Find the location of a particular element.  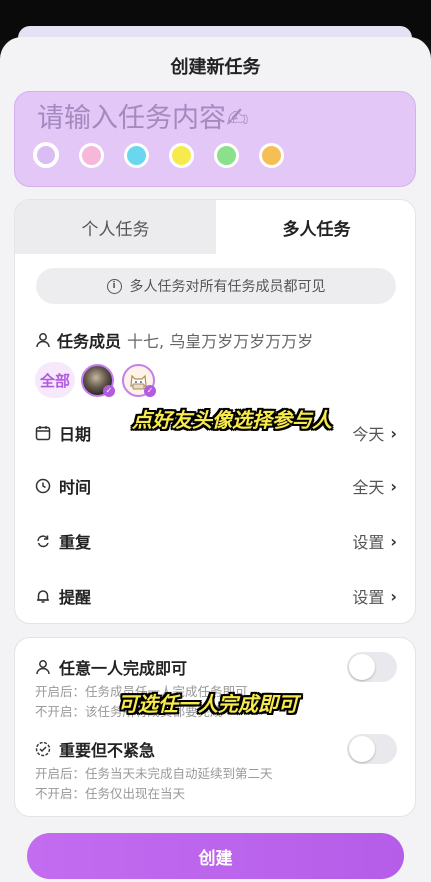

date-label: 日期 is located at coordinates (75, 434).